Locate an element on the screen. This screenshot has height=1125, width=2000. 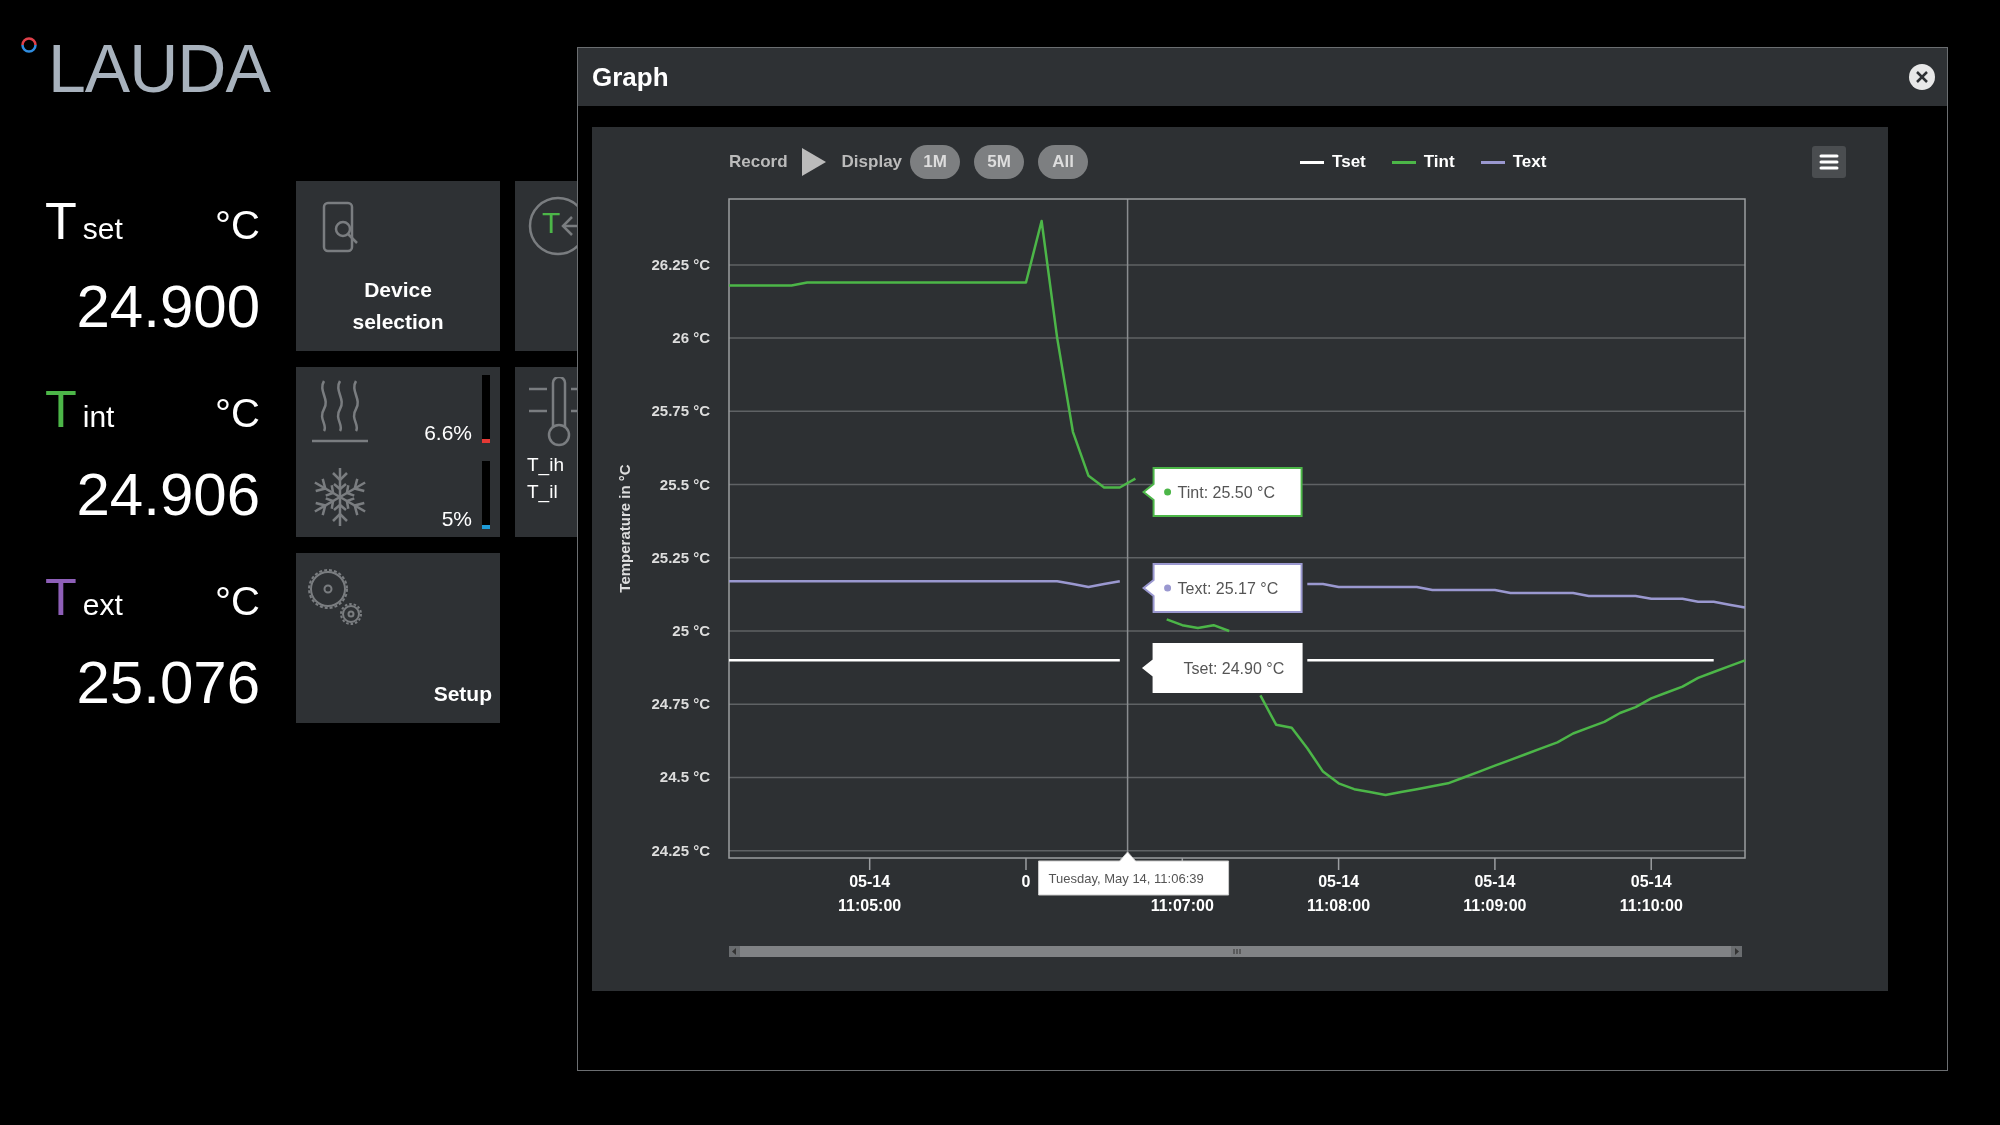
legend-label: Tset is located at coordinates (1349, 162).